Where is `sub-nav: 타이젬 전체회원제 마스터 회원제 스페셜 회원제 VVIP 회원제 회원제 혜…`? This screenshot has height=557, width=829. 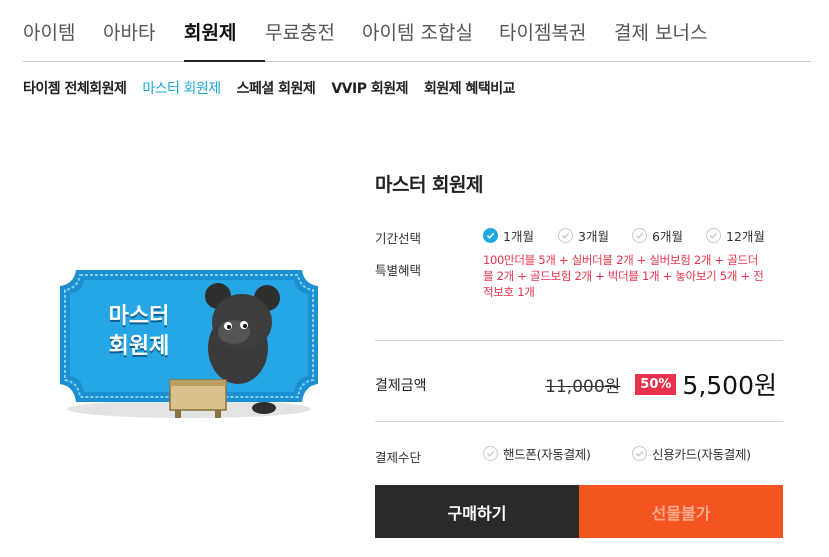 sub-nav: 타이젬 전체회원제 마스터 회원제 스페셜 회원제 VVIP 회원제 회원제 혜… is located at coordinates (277, 88).